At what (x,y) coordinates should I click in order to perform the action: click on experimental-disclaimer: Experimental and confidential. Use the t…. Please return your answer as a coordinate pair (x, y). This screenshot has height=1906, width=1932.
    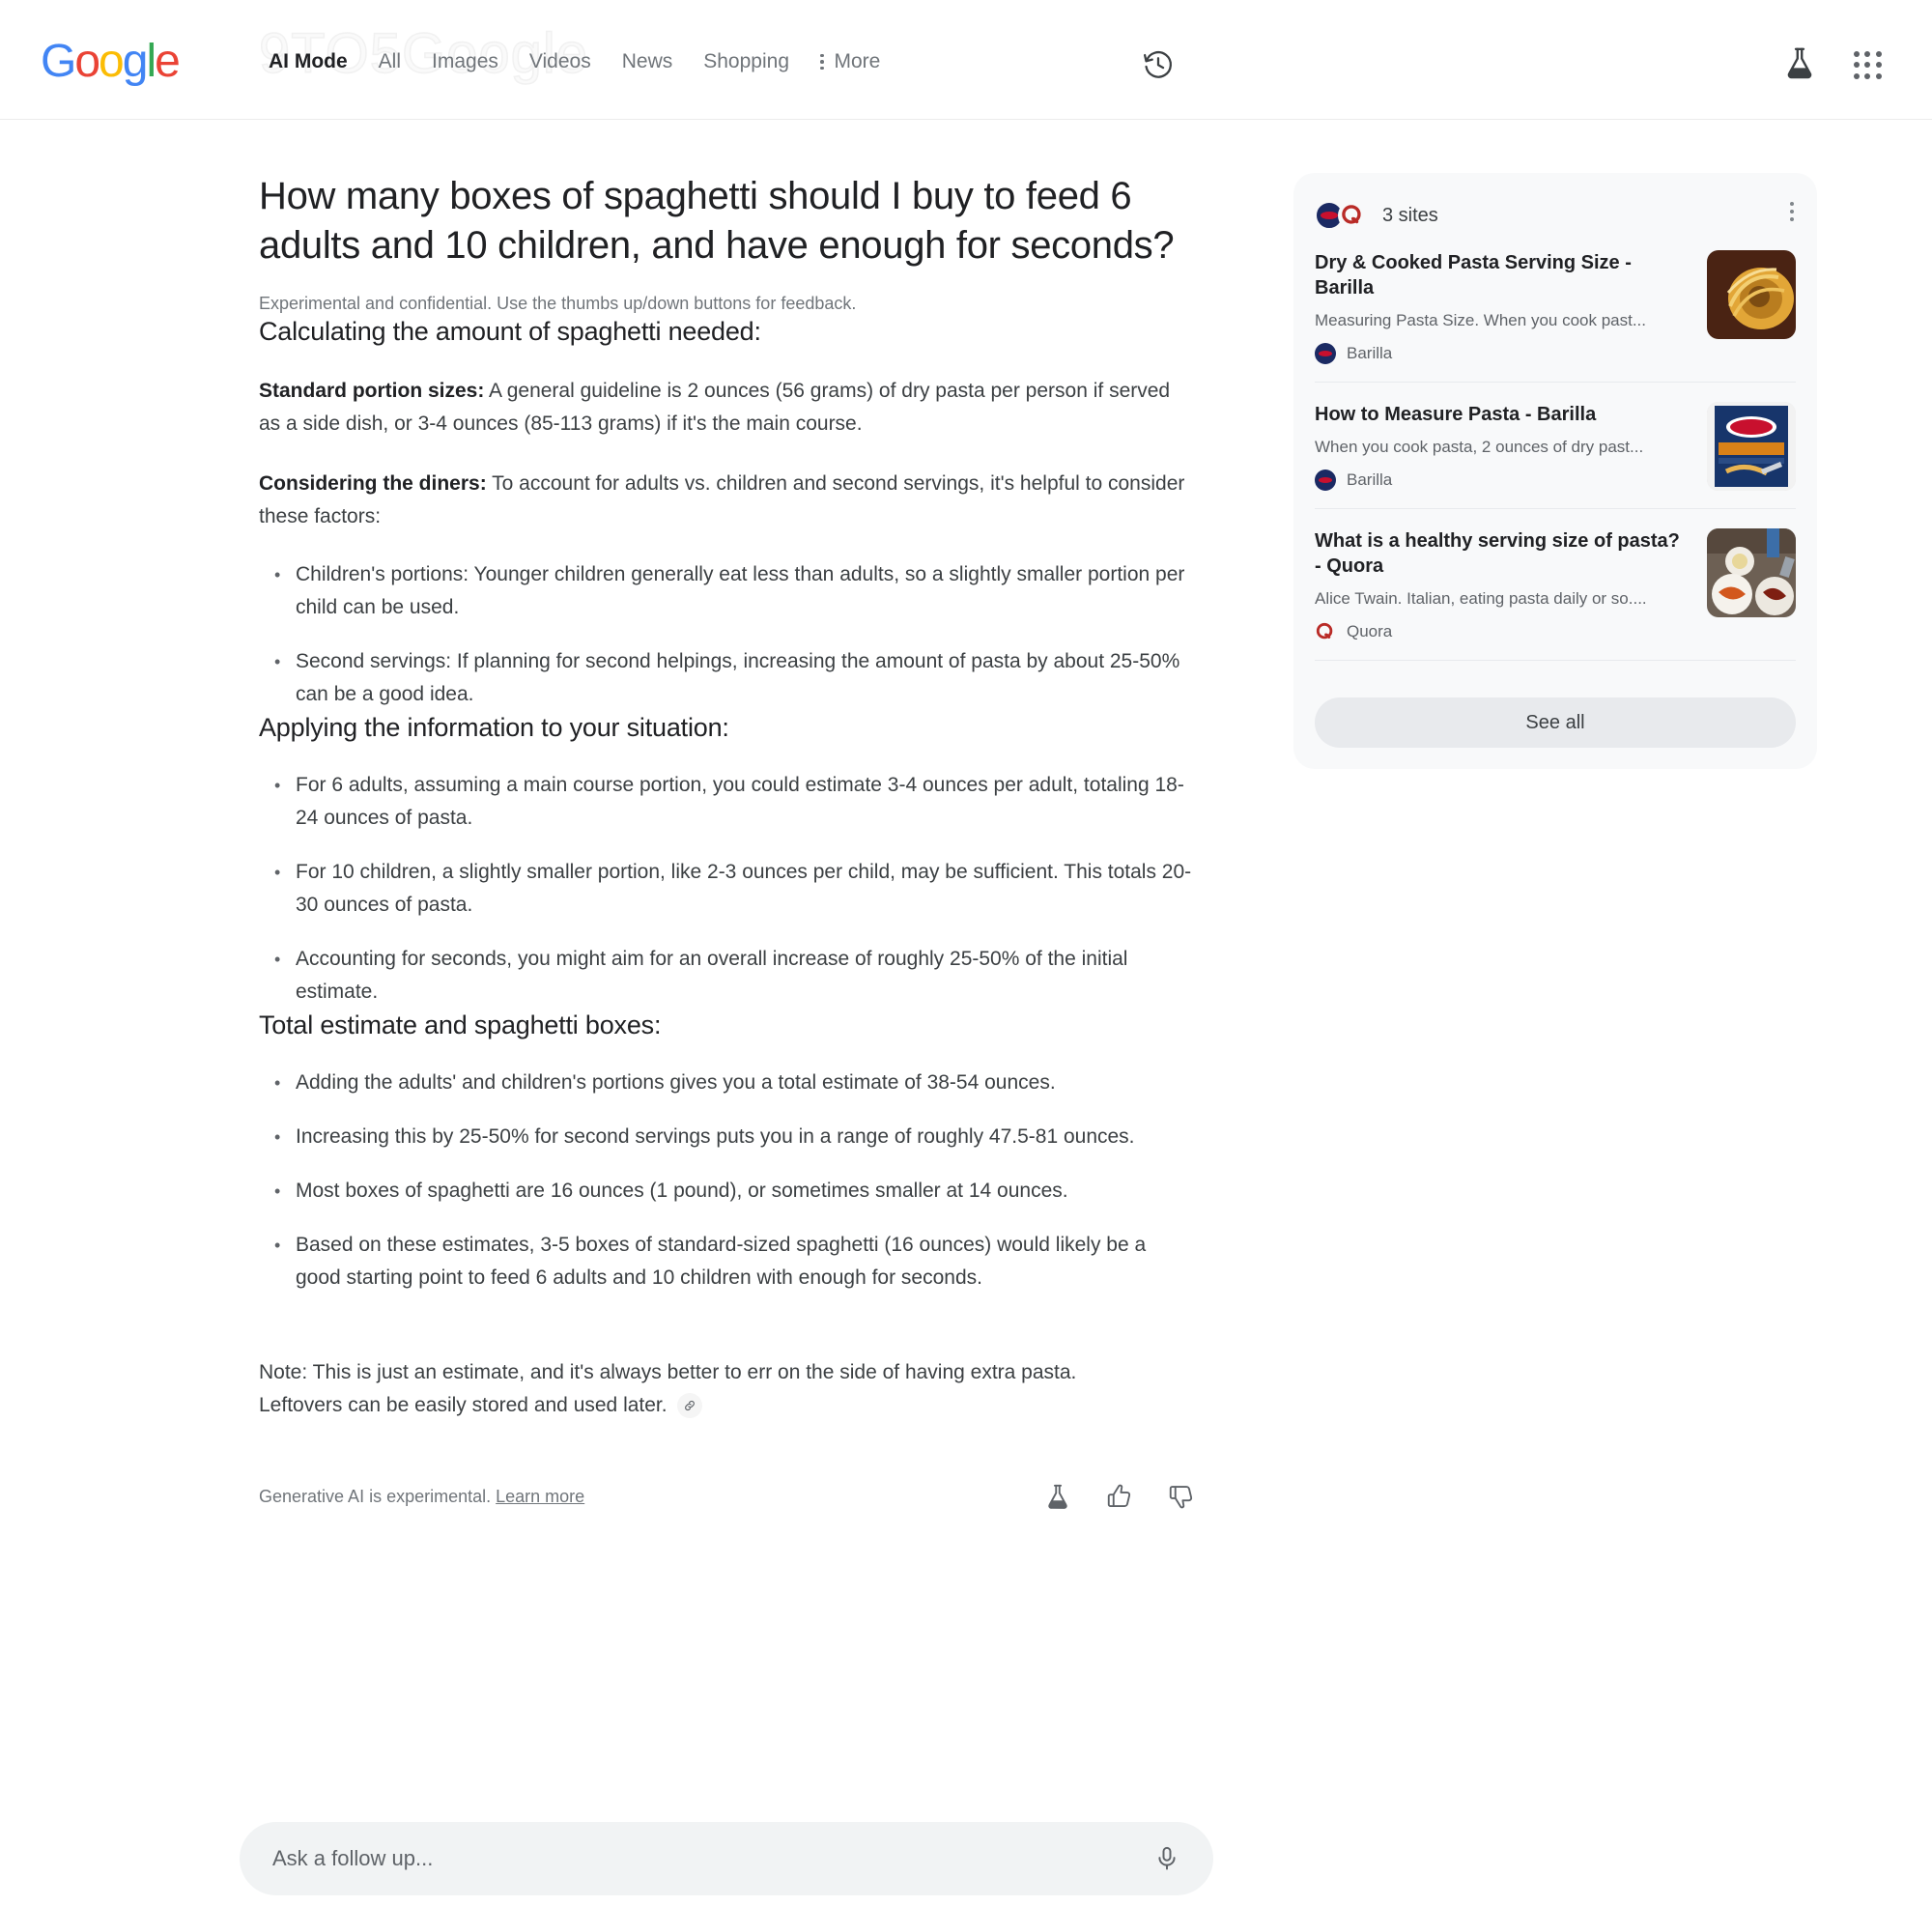
    Looking at the image, I should click on (558, 303).